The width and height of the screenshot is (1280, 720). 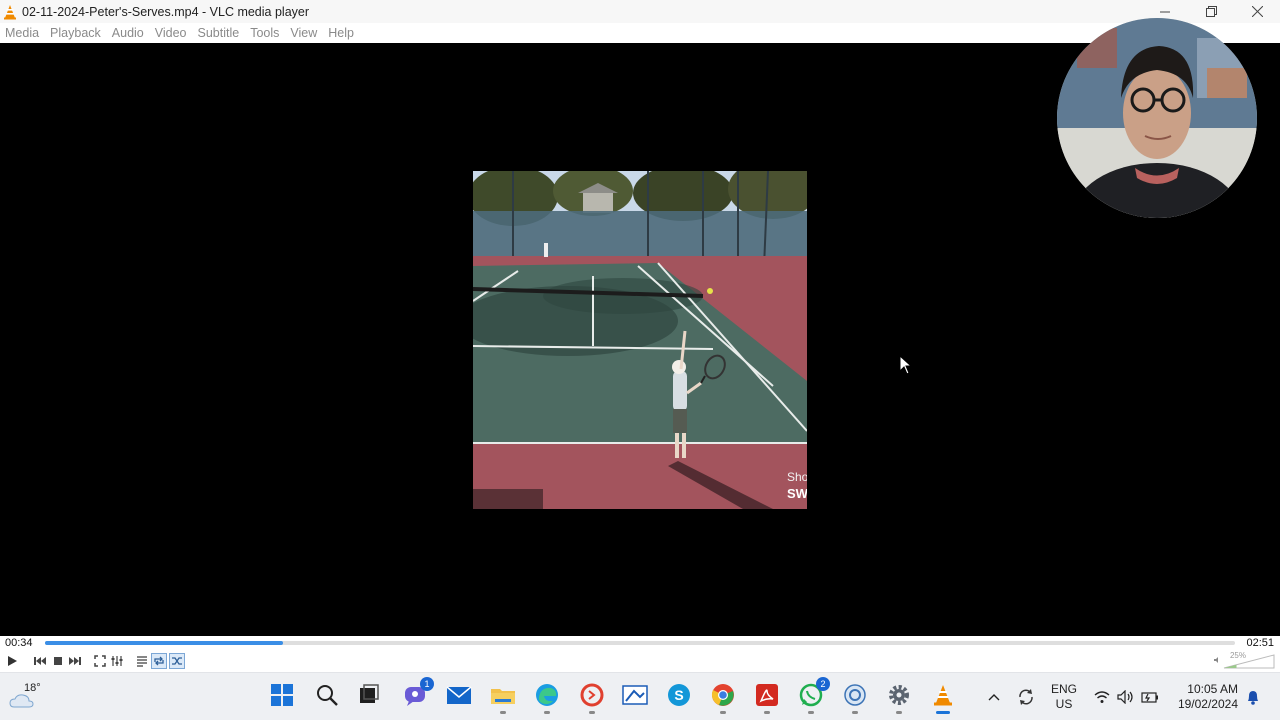 What do you see at coordinates (723, 697) in the screenshot?
I see `taskbar-chrome` at bounding box center [723, 697].